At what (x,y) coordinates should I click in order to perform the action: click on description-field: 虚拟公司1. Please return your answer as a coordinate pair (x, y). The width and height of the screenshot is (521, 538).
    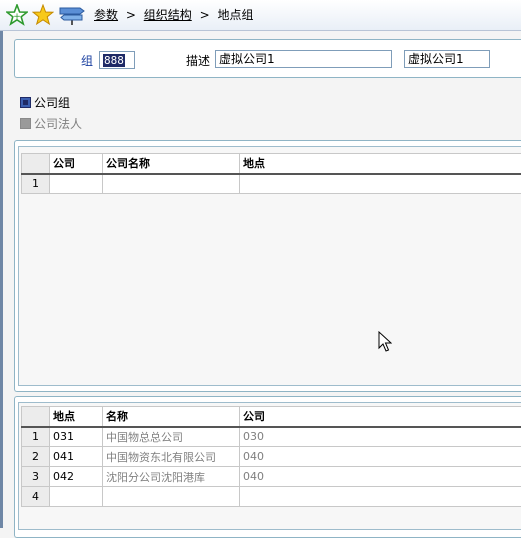
    Looking at the image, I should click on (303, 59).